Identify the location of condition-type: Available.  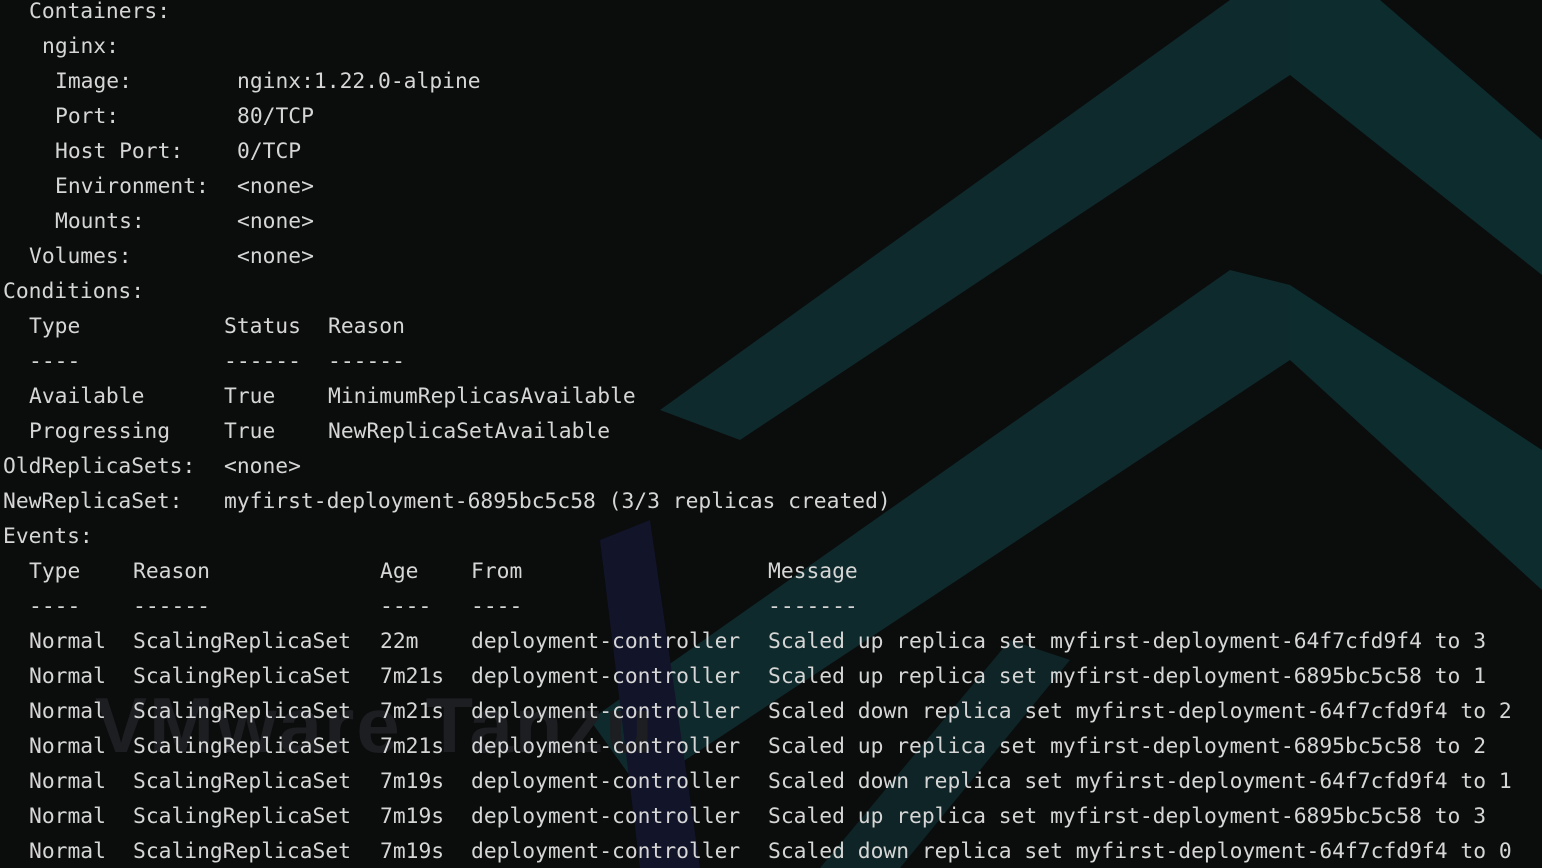
(87, 396).